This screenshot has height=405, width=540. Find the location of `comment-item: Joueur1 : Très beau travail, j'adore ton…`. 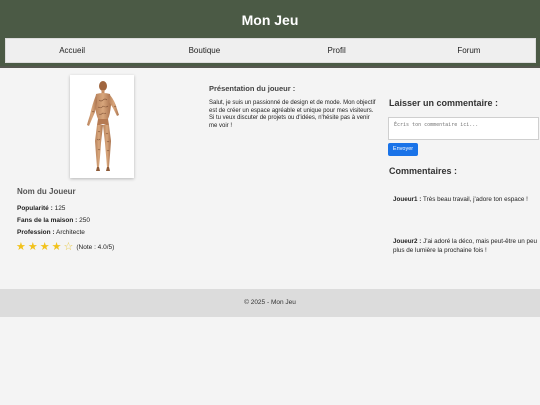

comment-item: Joueur1 : Très beau travail, j'adore ton… is located at coordinates (466, 200).